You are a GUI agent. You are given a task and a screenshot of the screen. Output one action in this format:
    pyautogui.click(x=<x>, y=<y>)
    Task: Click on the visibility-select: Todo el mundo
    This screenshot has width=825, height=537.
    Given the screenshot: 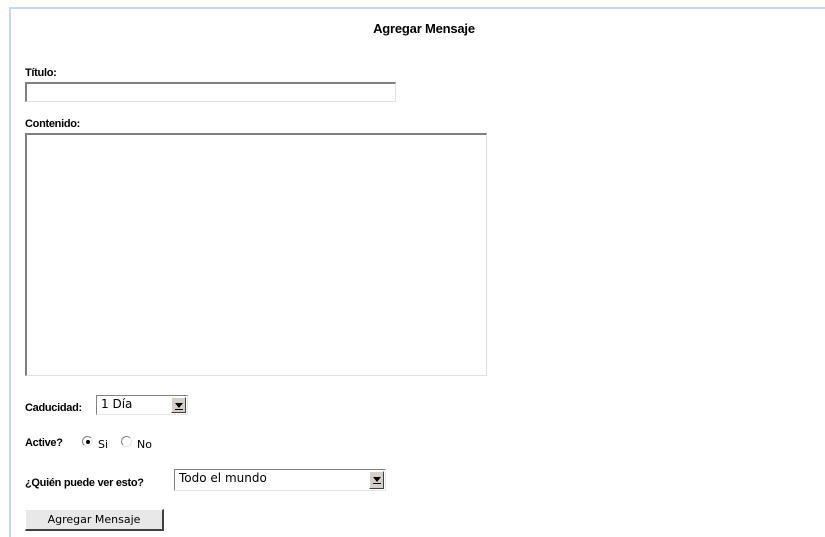 What is the action you would take?
    pyautogui.click(x=280, y=480)
    